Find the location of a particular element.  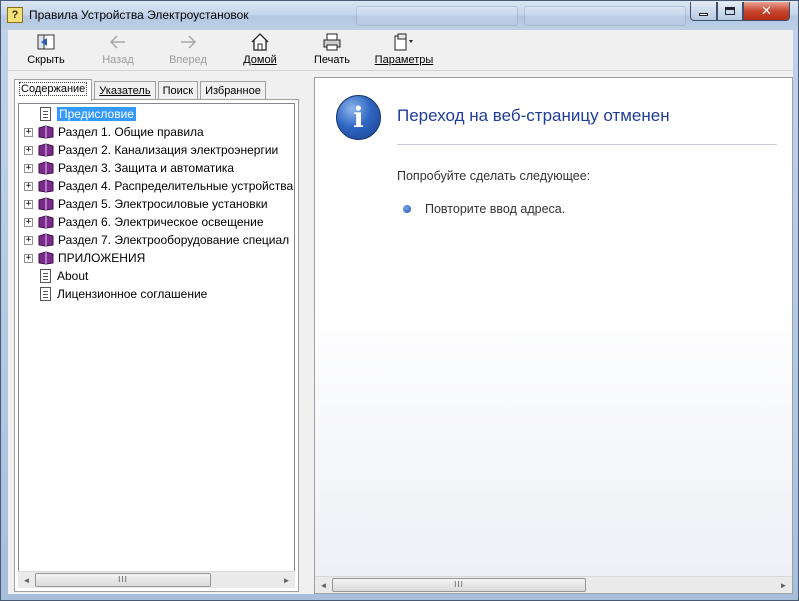

title-bar: ? Правила Устройства Электроустановок ✕ is located at coordinates (399, 15).